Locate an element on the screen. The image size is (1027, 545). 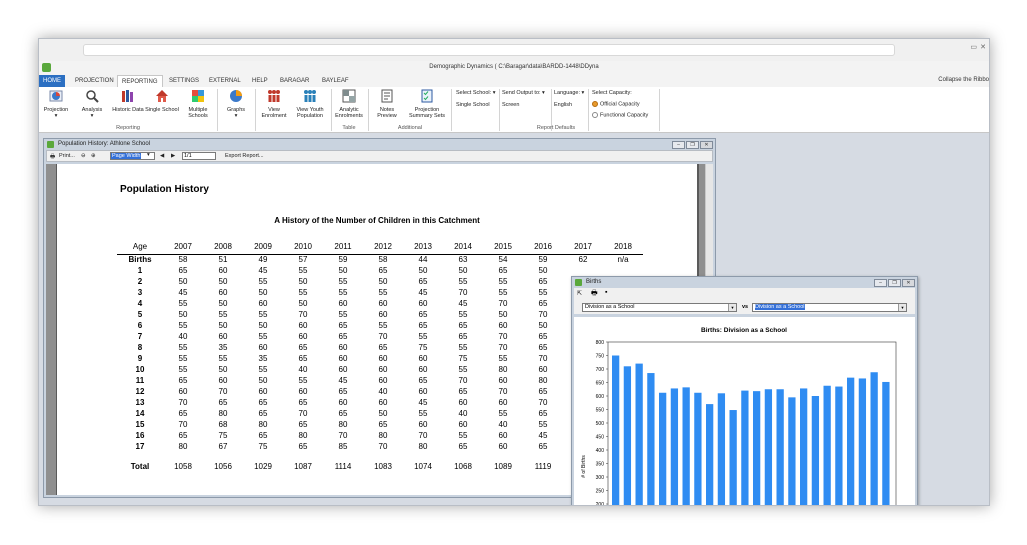
tab-baragar: BARAGAR is located at coordinates (294, 81).